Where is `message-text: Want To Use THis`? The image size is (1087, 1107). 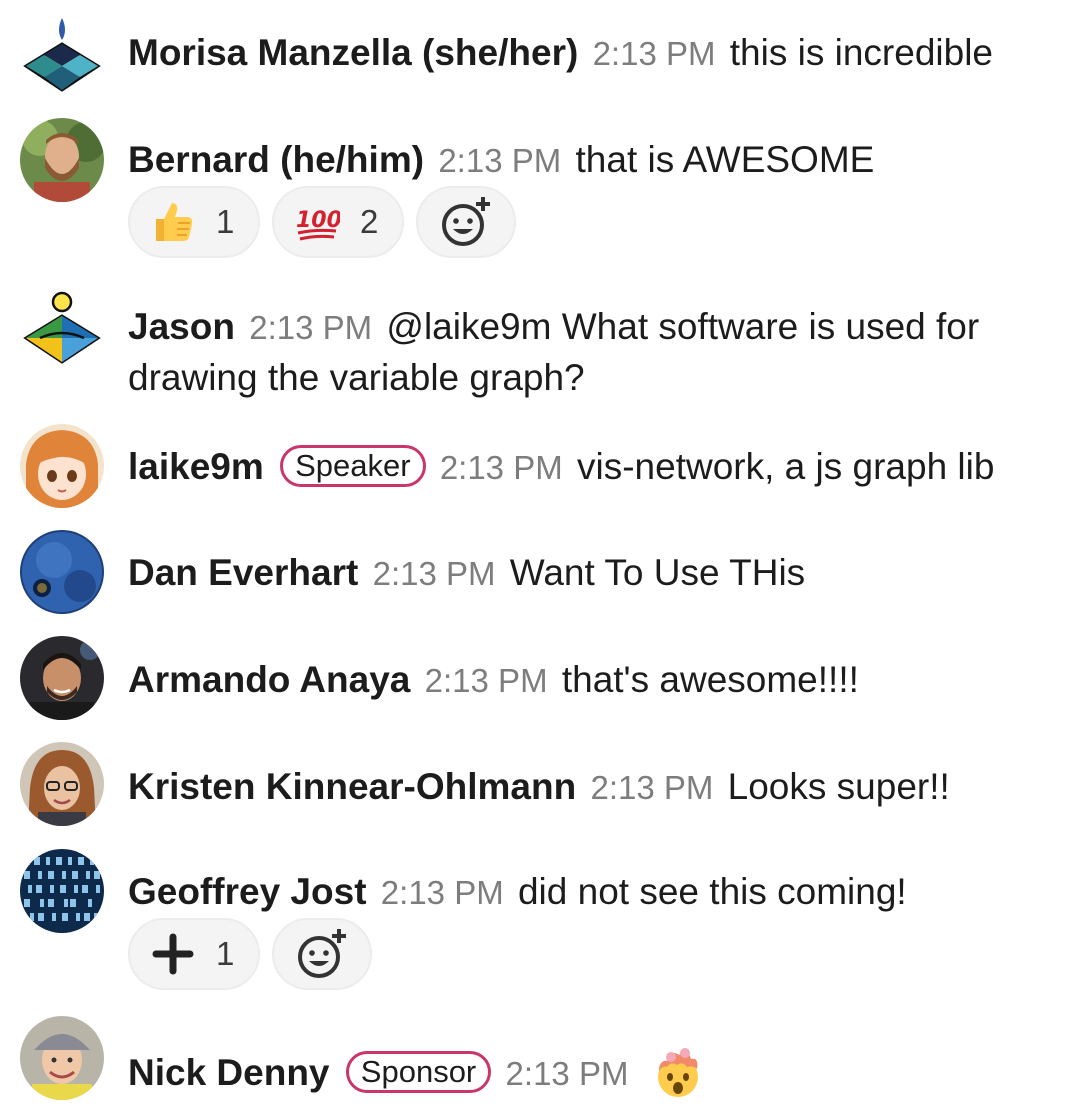
message-text: Want To Use THis is located at coordinates (657, 572).